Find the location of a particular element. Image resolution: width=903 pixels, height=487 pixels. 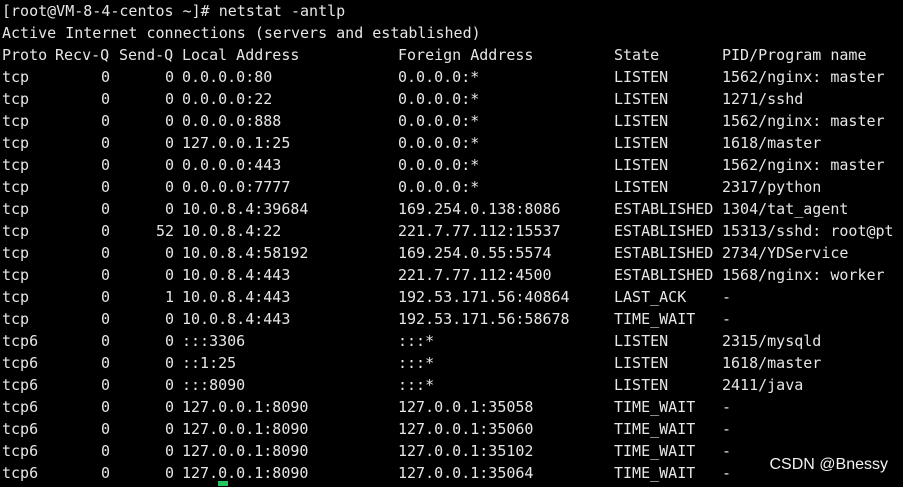

table-row: tcp6 0 0::1:25:::* LISTEN 1618/master is located at coordinates (451, 363).